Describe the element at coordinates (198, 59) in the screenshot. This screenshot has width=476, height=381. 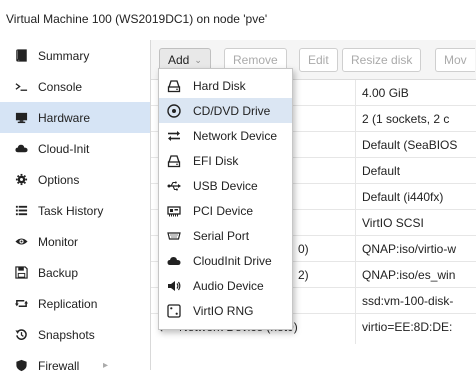
I see `chevron-down-icon: ⌄` at that location.